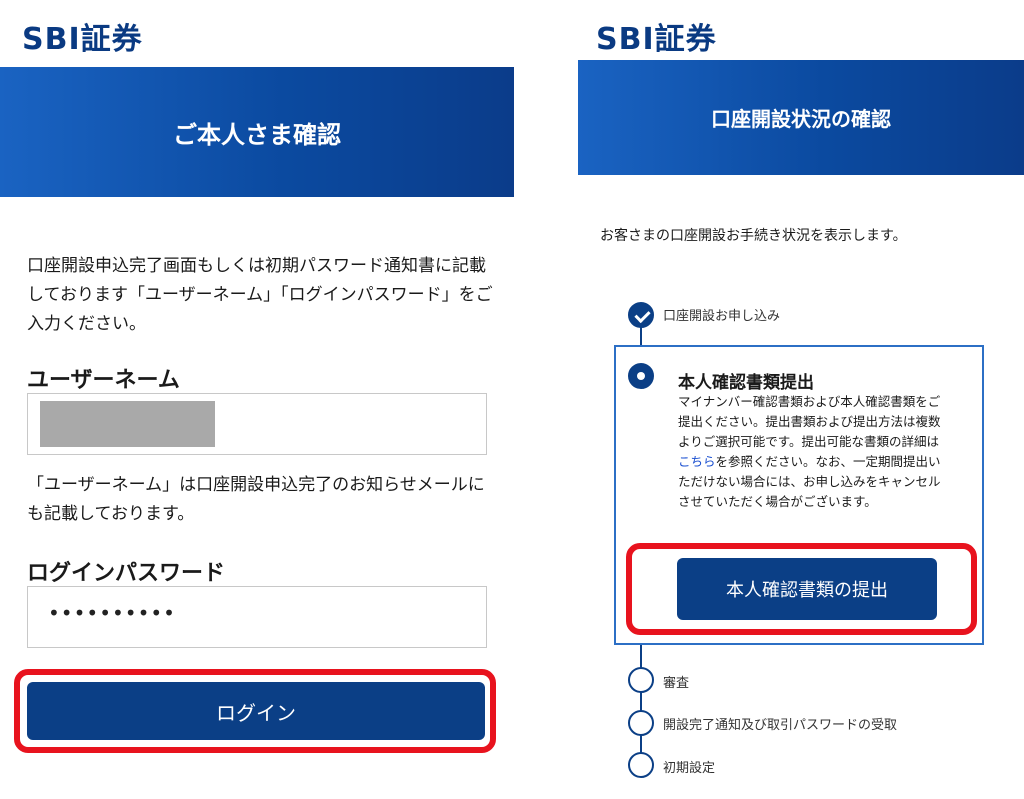  Describe the element at coordinates (807, 589) in the screenshot. I see `submit-id-documents-button: 本人確認書類の提出` at that location.